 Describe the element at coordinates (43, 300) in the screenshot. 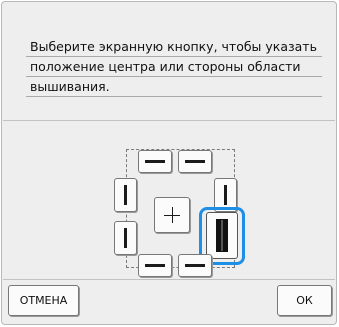

I see `cancel-button: ОТМЕНА` at that location.